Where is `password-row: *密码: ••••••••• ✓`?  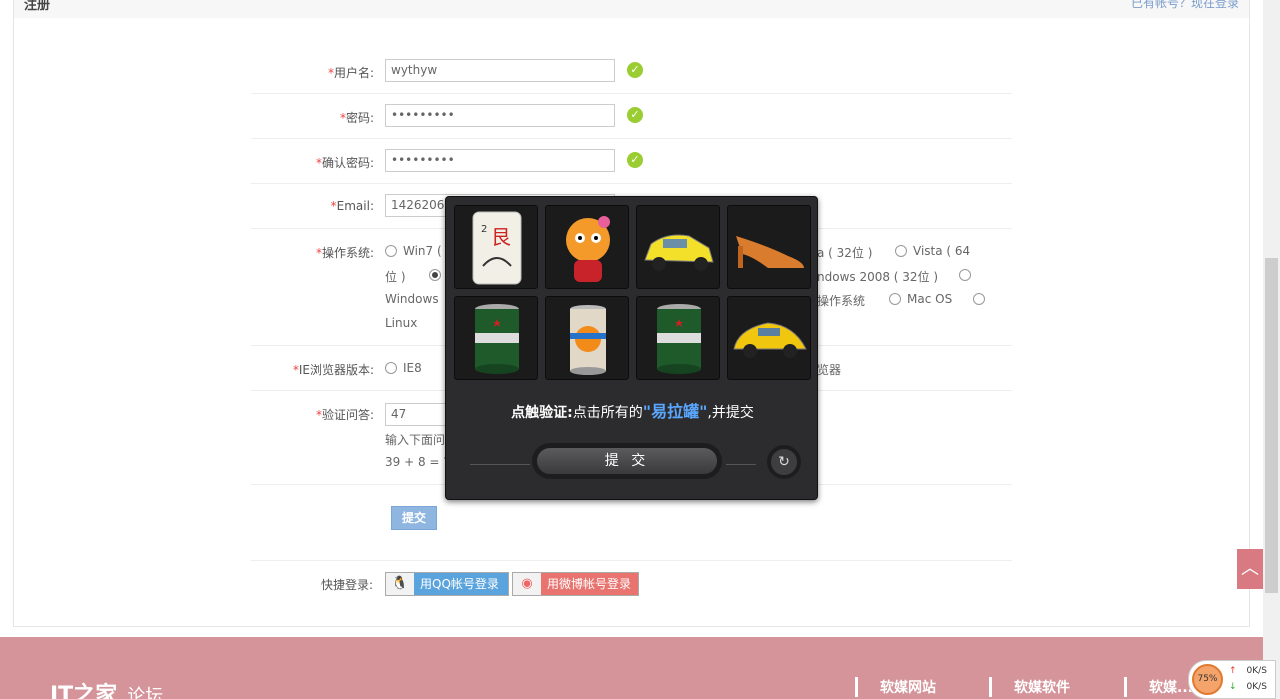
password-row: *密码: ••••••••• ✓ is located at coordinates (631, 116).